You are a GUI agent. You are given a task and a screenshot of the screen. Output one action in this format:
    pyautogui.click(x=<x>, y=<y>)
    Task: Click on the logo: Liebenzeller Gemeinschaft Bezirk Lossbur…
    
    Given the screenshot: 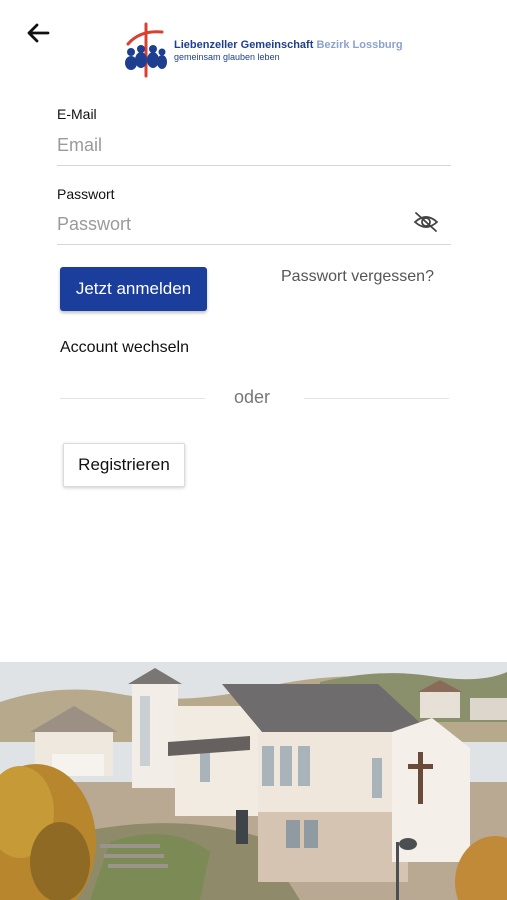 What is the action you would take?
    pyautogui.click(x=262, y=50)
    